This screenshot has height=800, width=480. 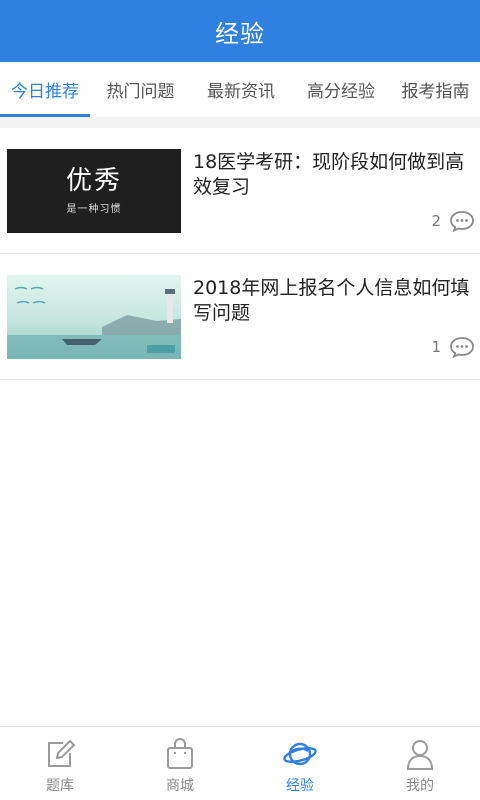 I want to click on bottom-navigation: 题库 商城 经验 我的, so click(x=240, y=763).